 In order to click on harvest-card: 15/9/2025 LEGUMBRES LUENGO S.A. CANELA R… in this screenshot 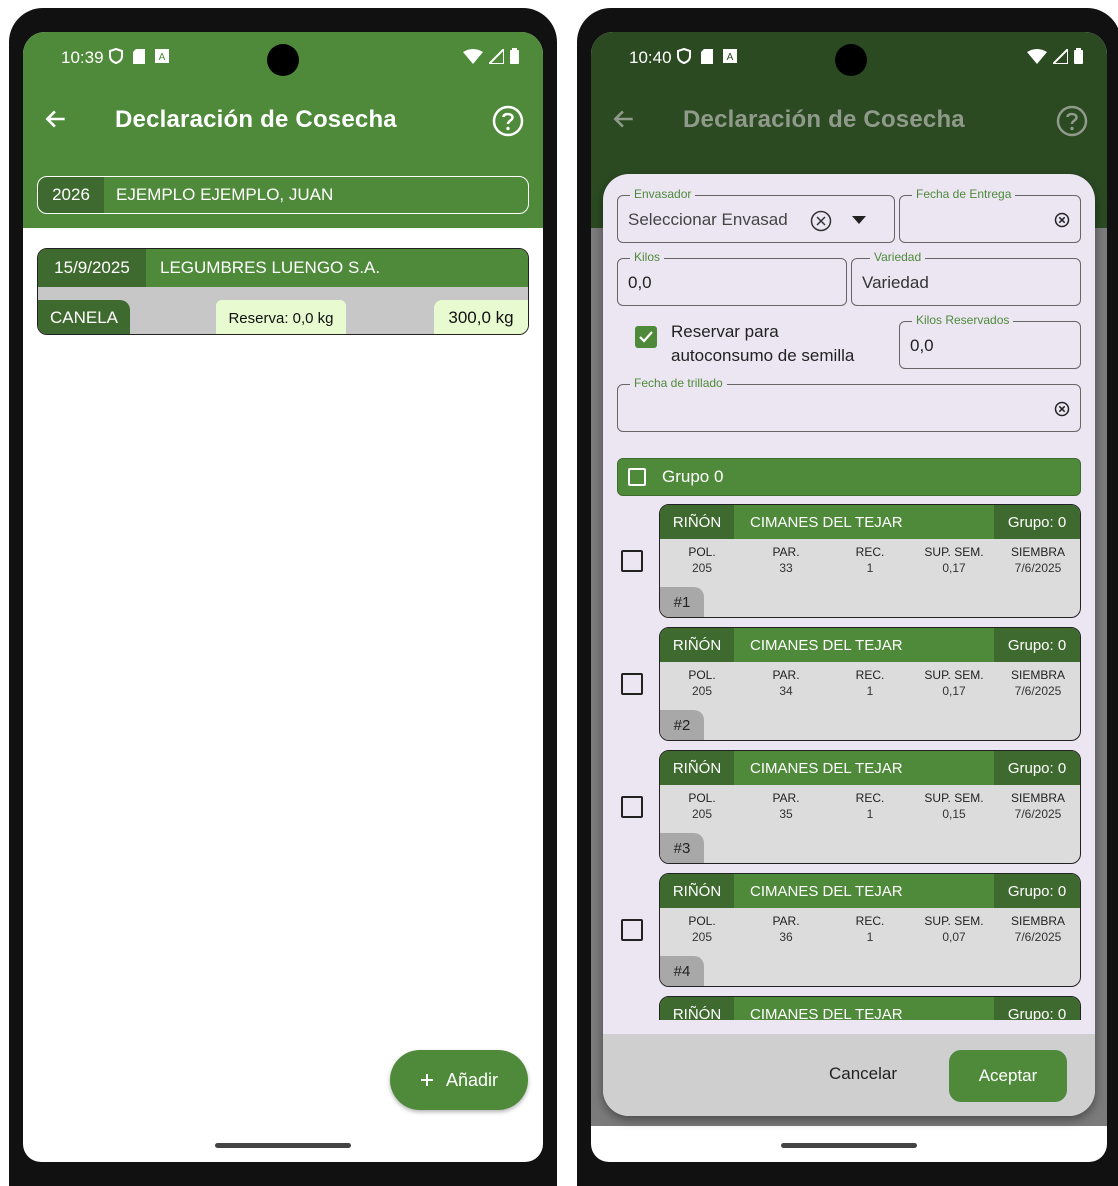, I will do `click(283, 291)`.